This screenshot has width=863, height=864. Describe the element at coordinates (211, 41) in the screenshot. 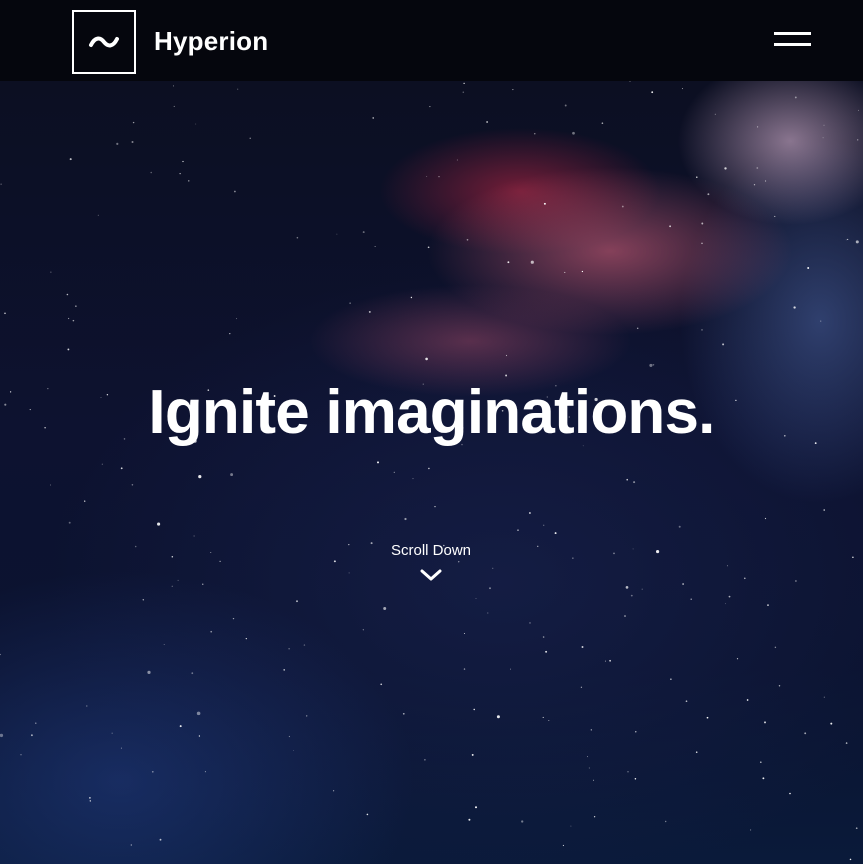

I see `brand-name: Hyperion` at that location.